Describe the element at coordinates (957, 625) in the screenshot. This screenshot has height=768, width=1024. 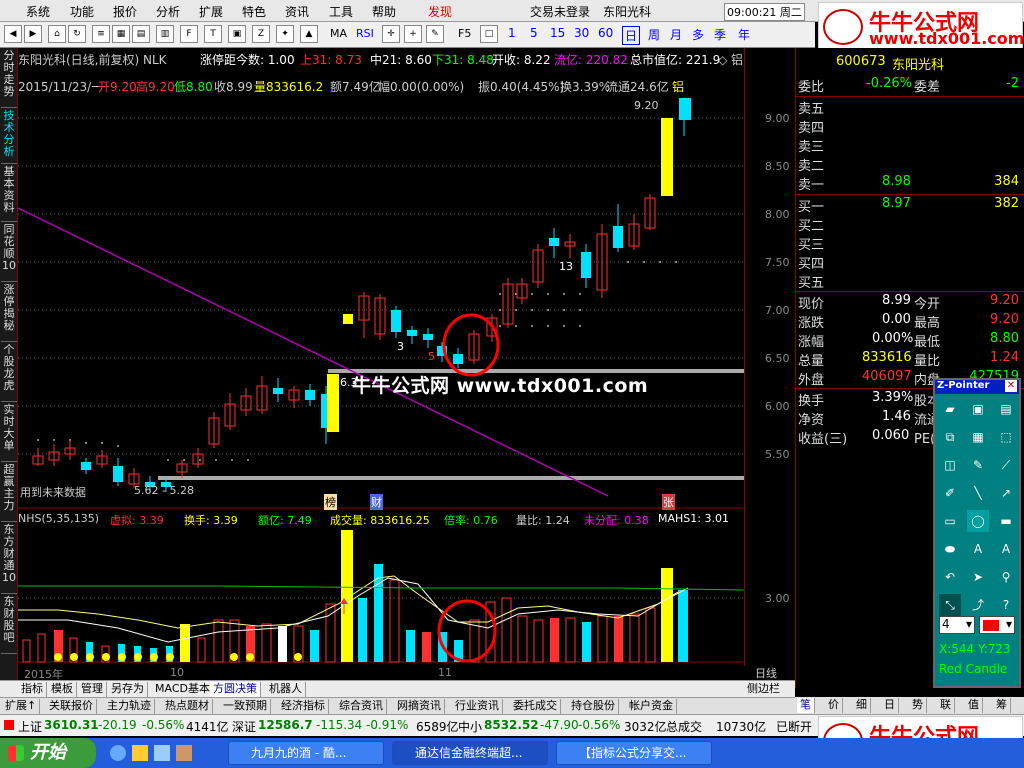
I see `pen-size-select: 4 ▾` at that location.